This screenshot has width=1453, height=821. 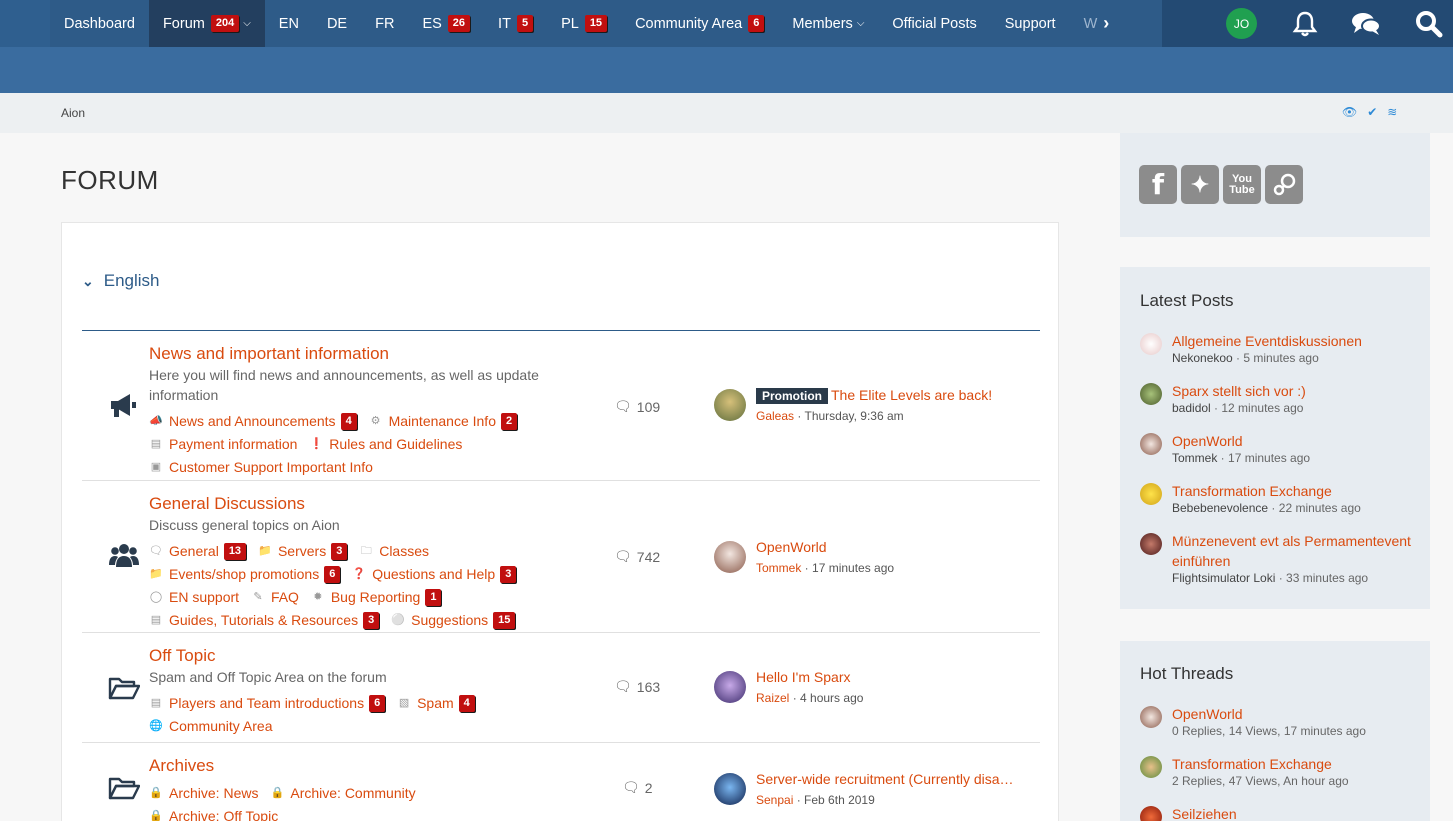 I want to click on category-title: English, so click(x=132, y=281).